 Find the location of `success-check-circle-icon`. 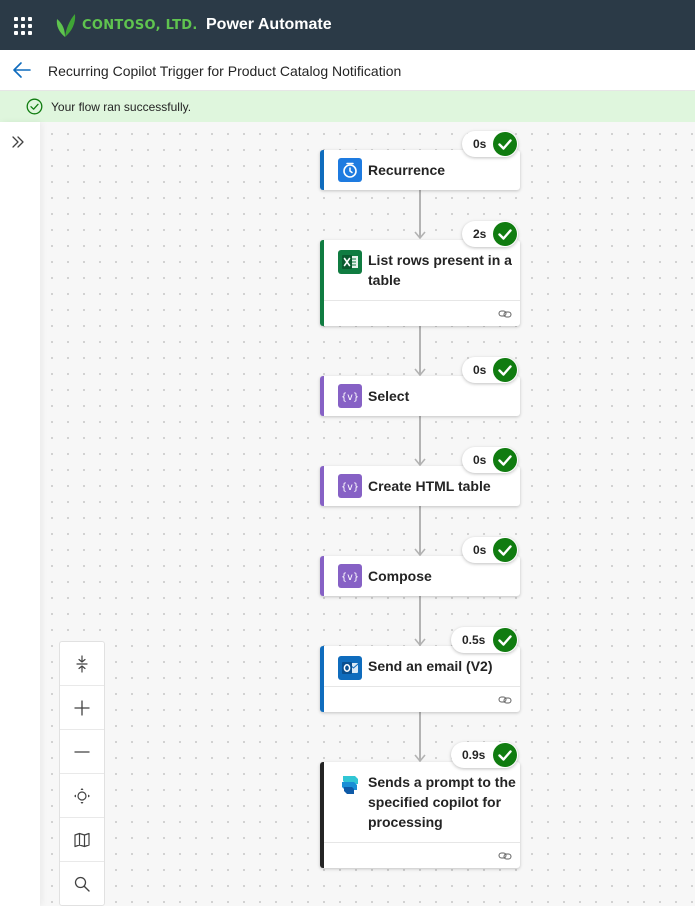

success-check-circle-icon is located at coordinates (34, 106).